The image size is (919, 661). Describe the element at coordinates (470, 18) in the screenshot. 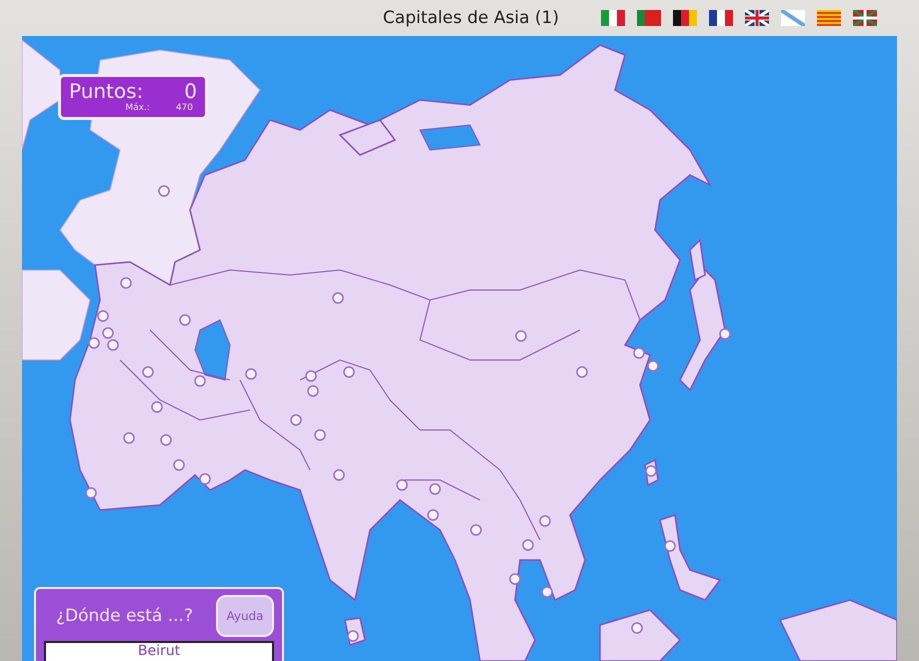

I see `window-title: Capitales de Asia (1)` at that location.